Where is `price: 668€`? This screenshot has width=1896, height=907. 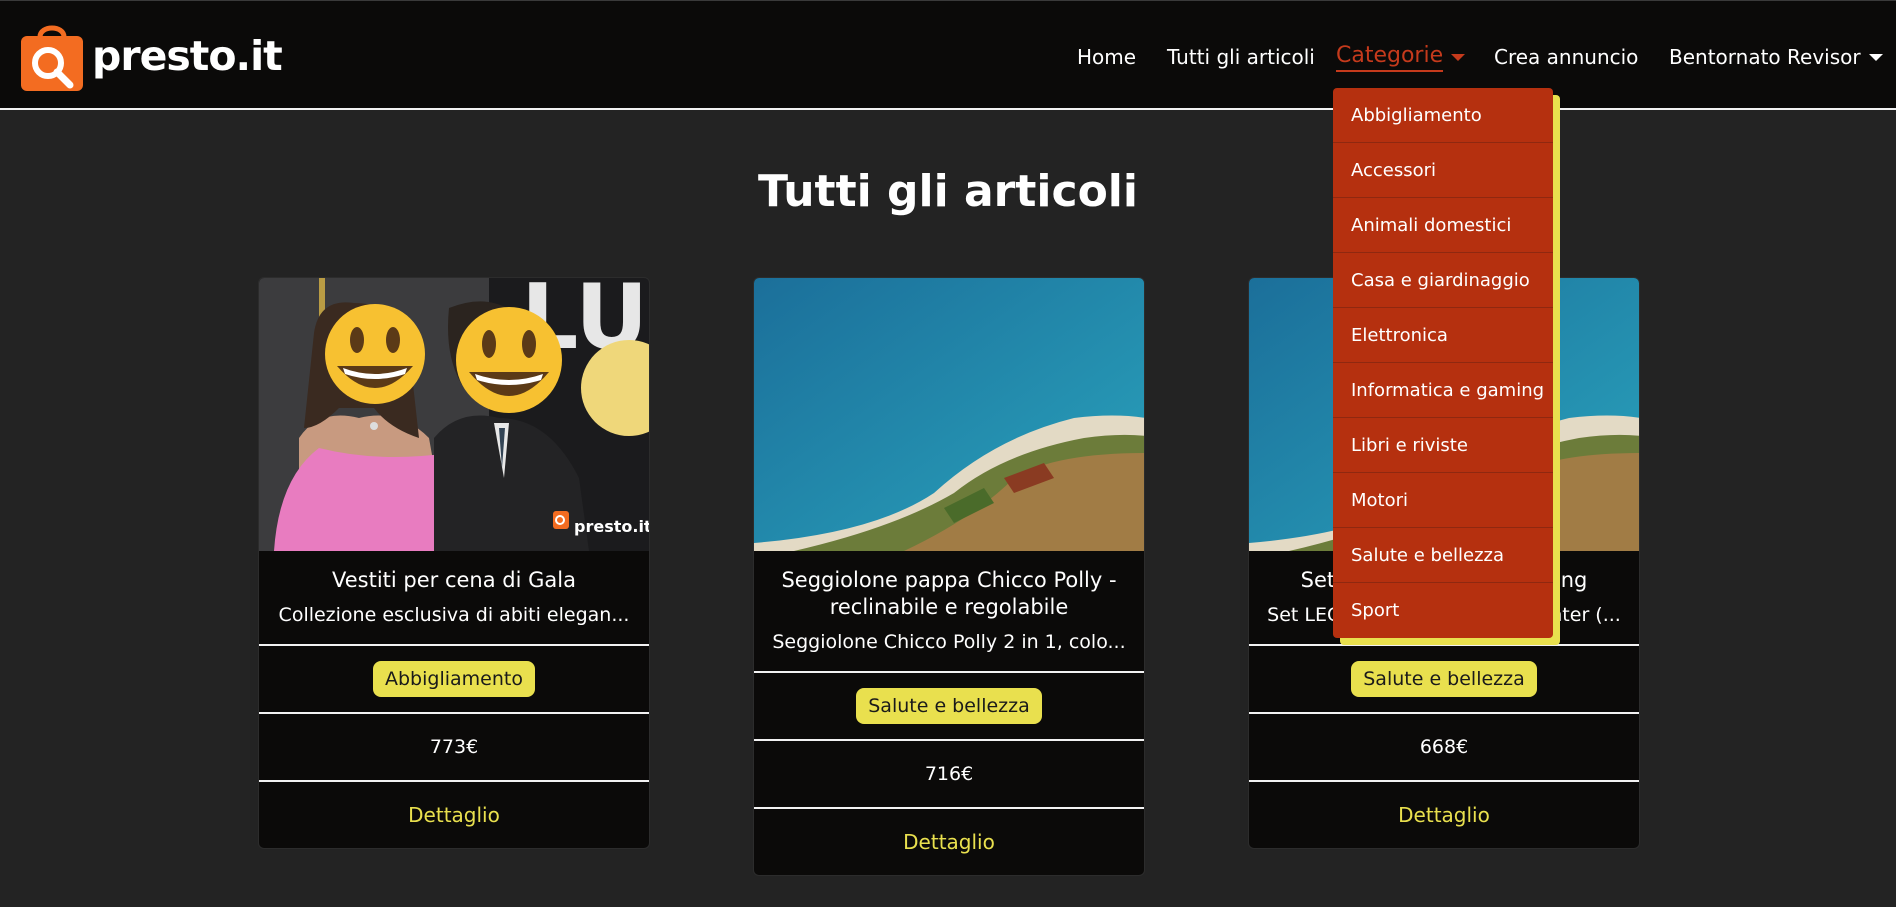
price: 668€ is located at coordinates (1444, 747).